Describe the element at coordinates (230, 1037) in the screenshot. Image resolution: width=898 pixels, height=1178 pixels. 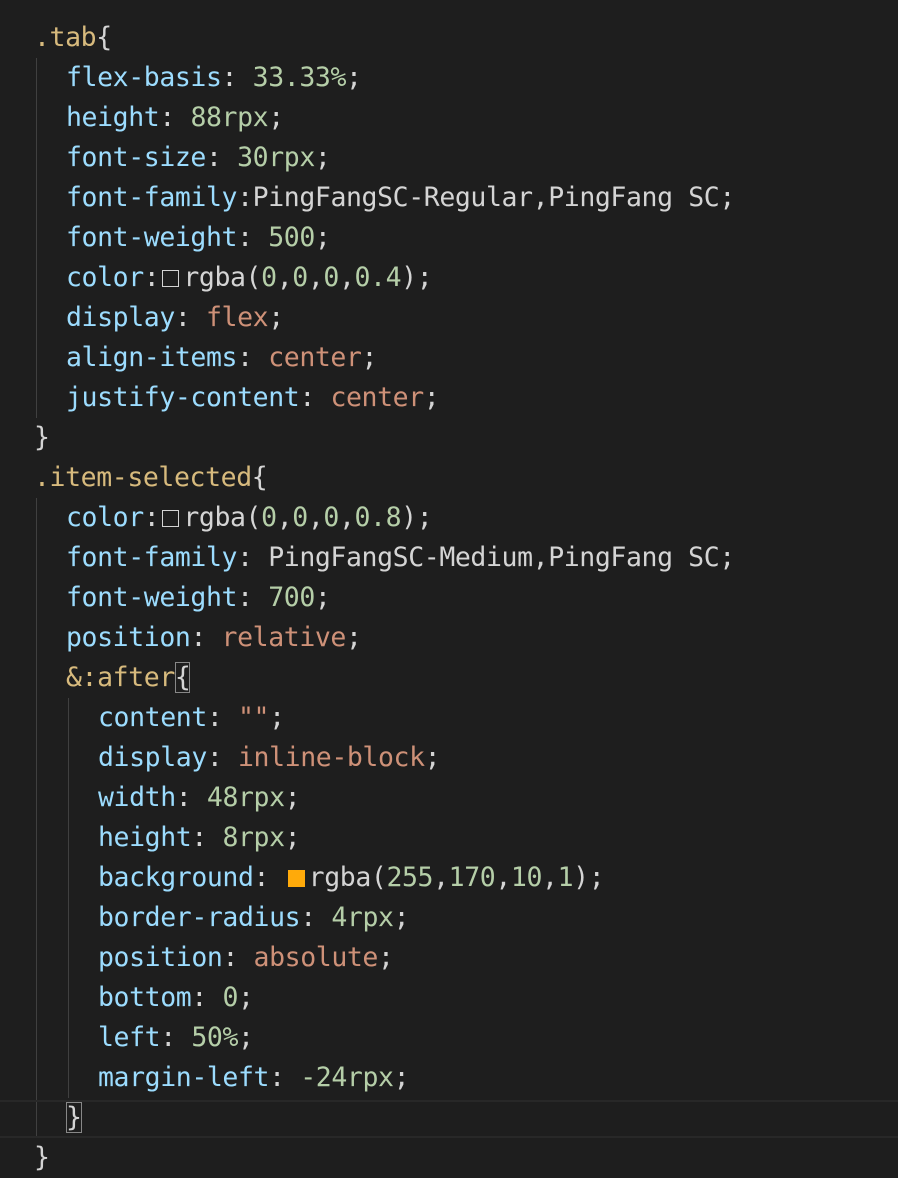
I see `unit: %` at that location.